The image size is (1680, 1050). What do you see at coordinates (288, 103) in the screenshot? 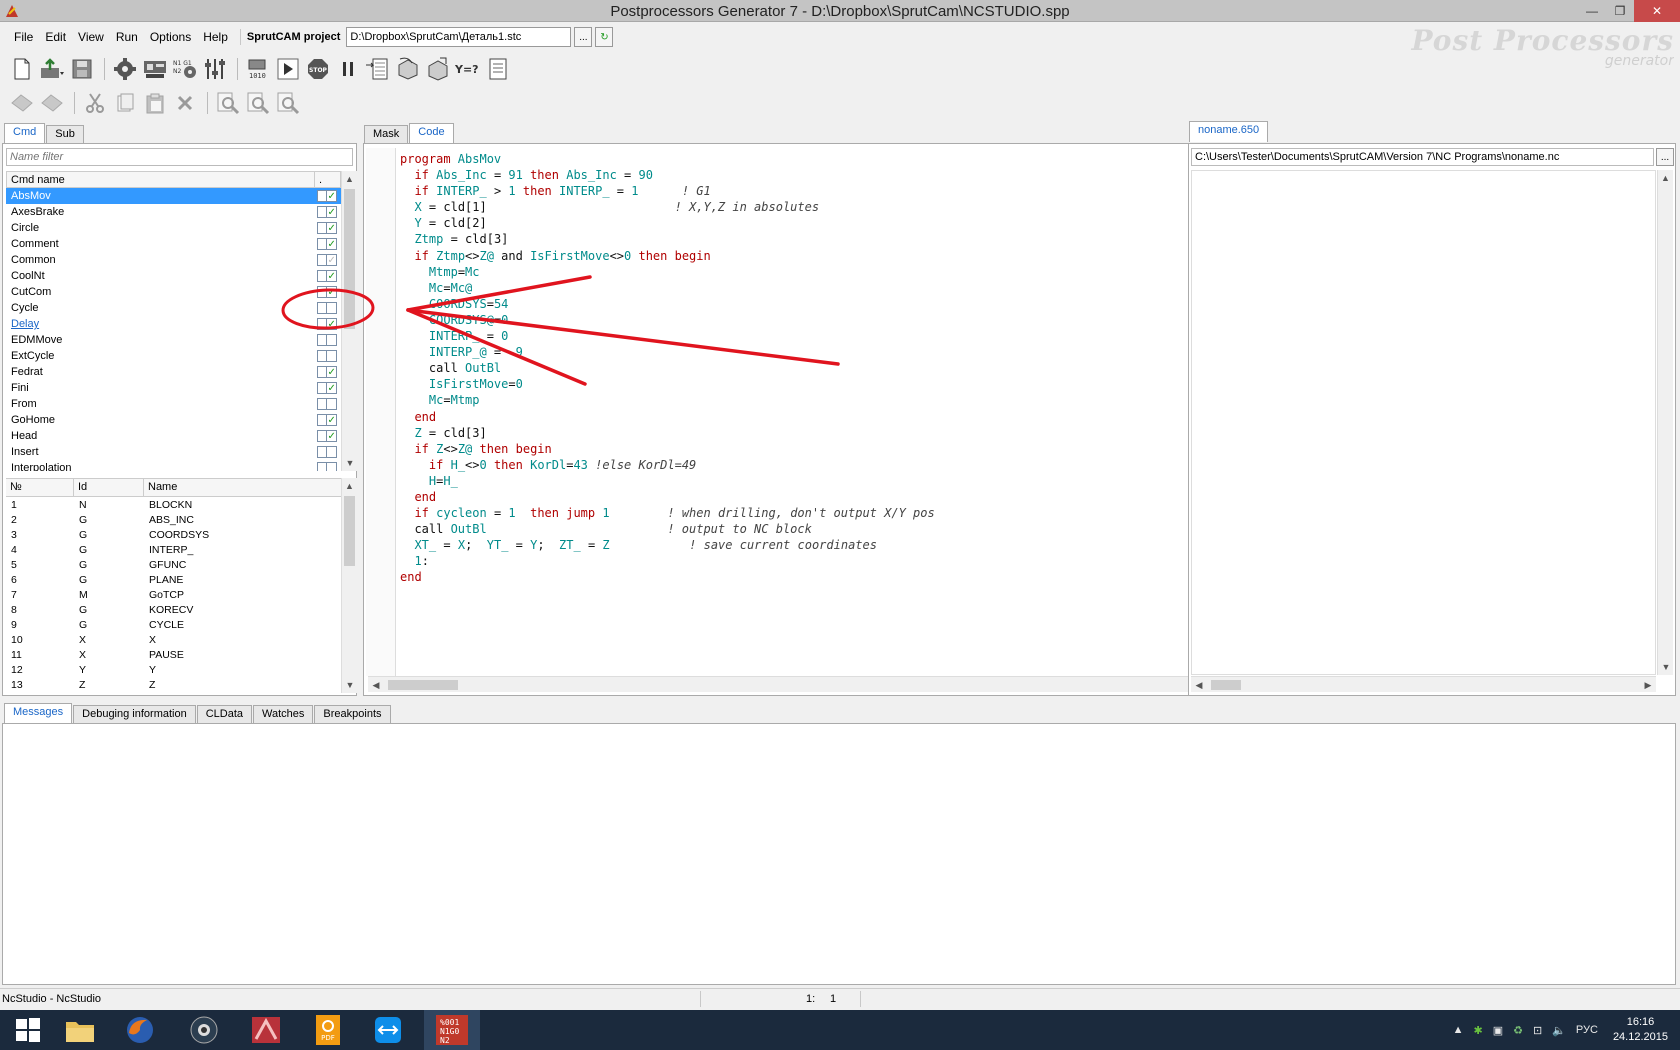
I see `replace-button` at bounding box center [288, 103].